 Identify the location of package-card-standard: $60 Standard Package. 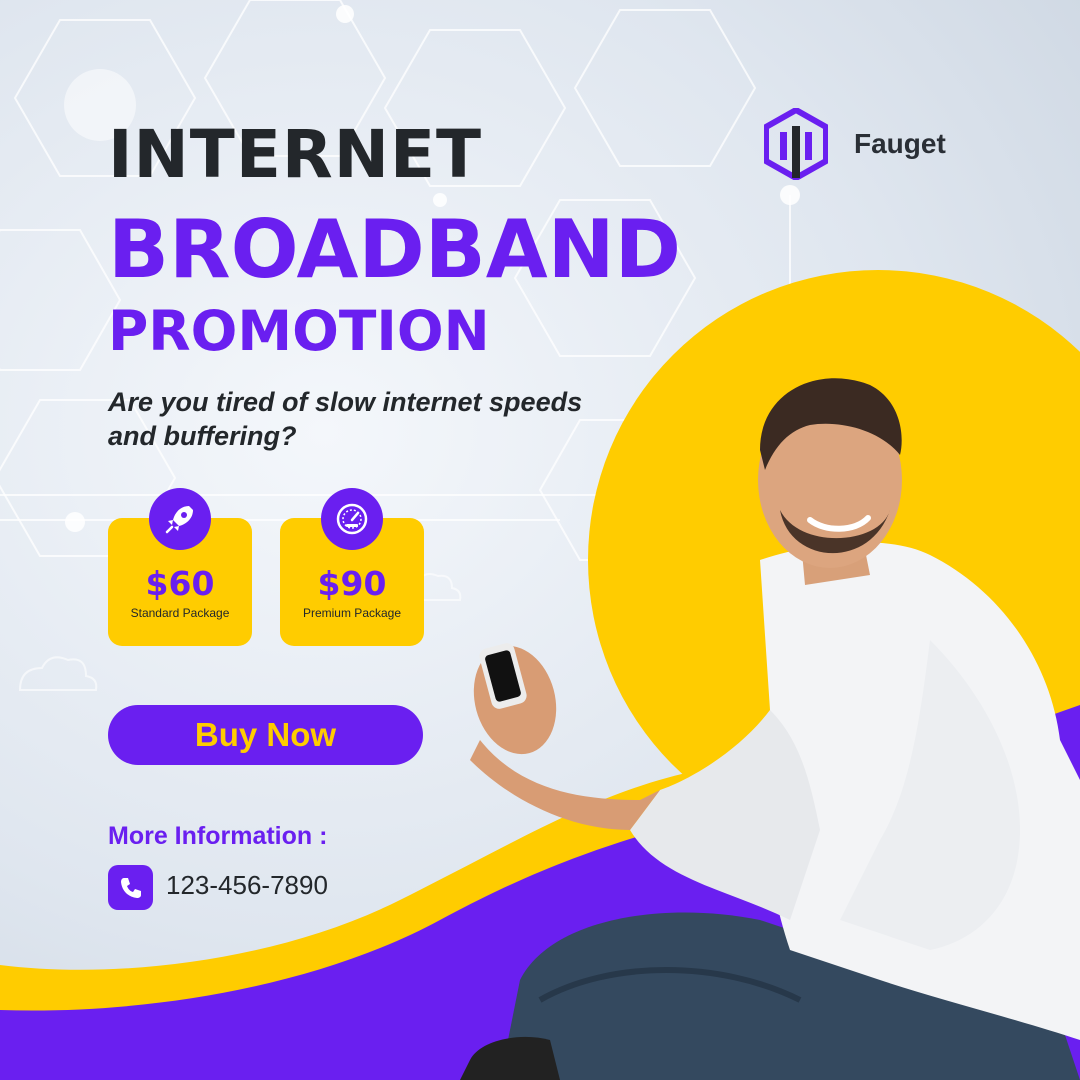
(180, 567).